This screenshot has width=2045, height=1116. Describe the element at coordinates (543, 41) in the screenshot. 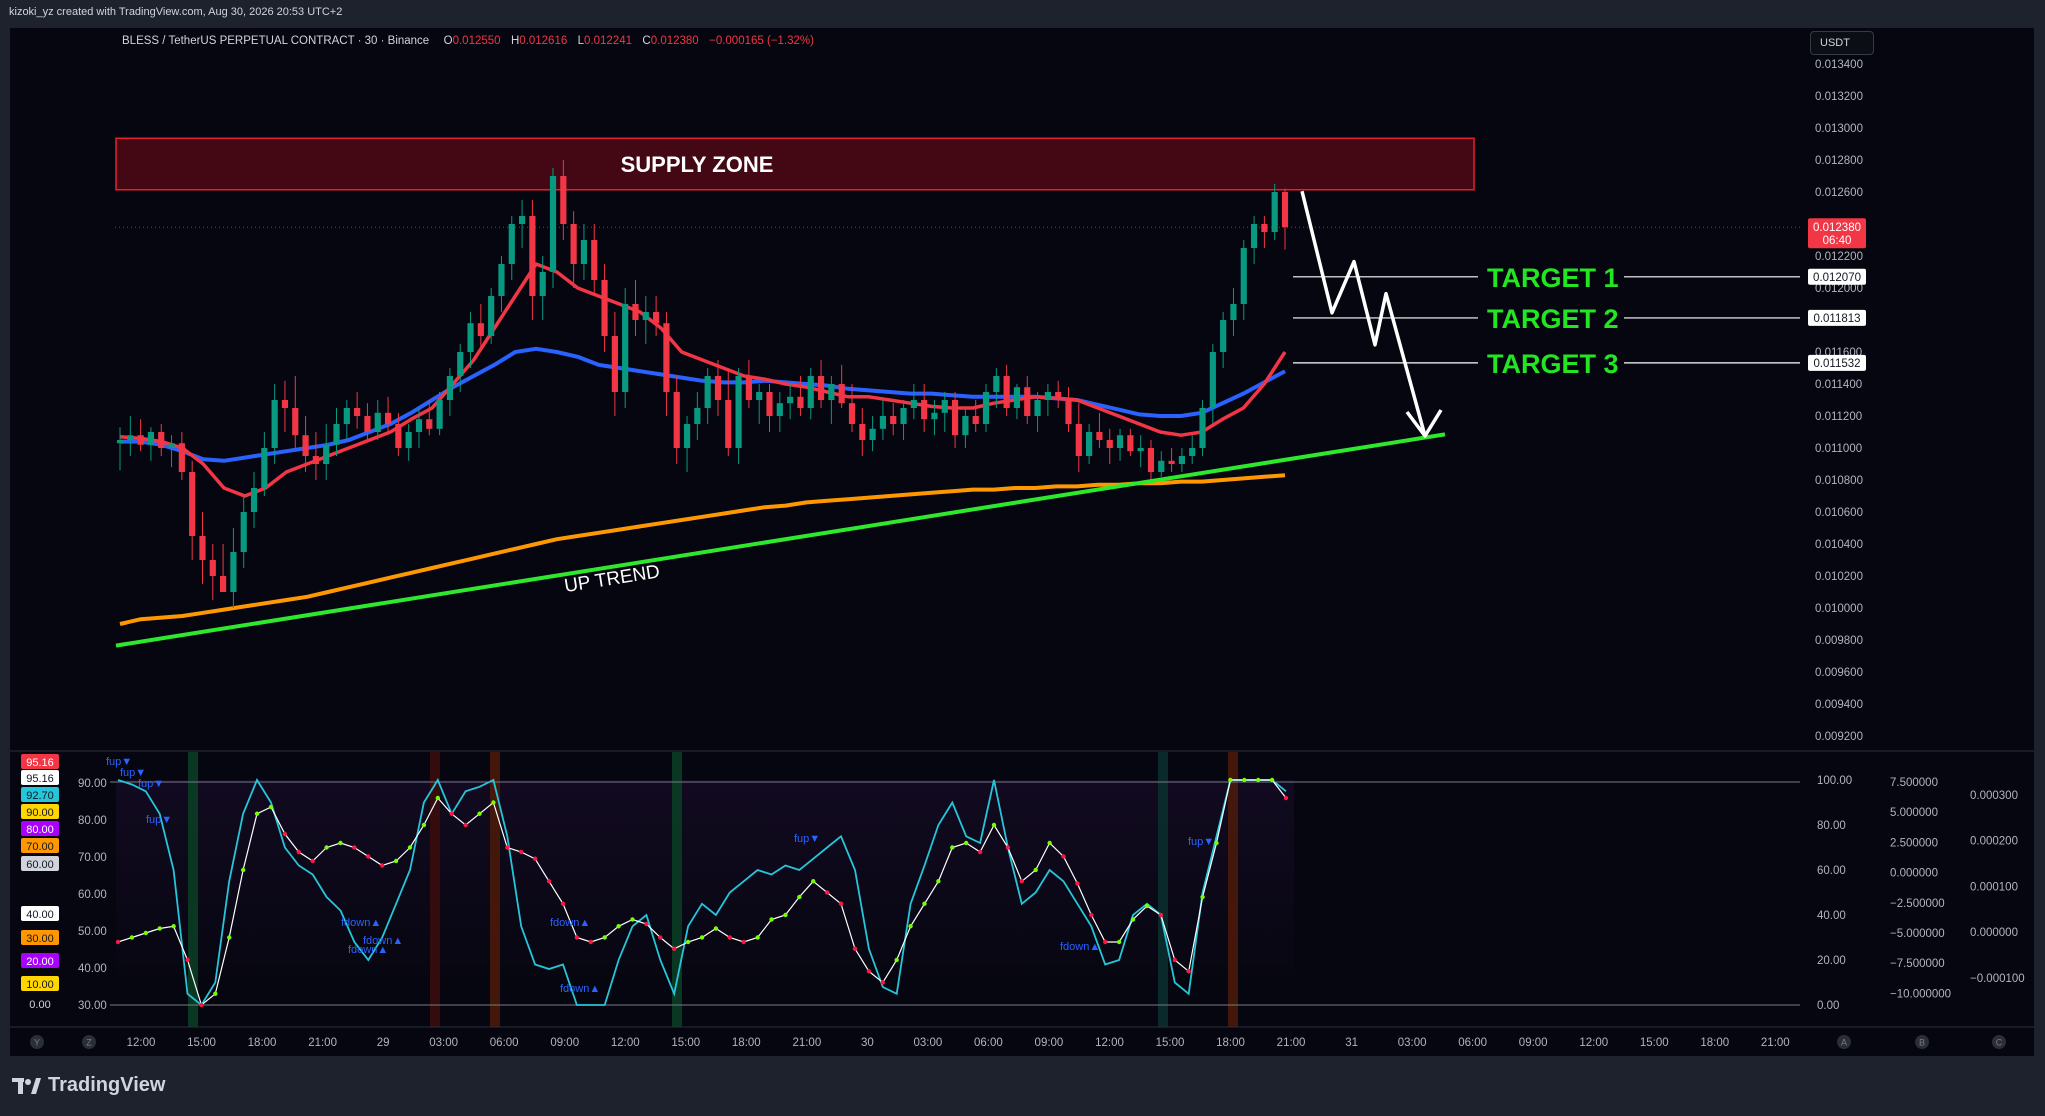

I see `high-value: 0.012616` at that location.